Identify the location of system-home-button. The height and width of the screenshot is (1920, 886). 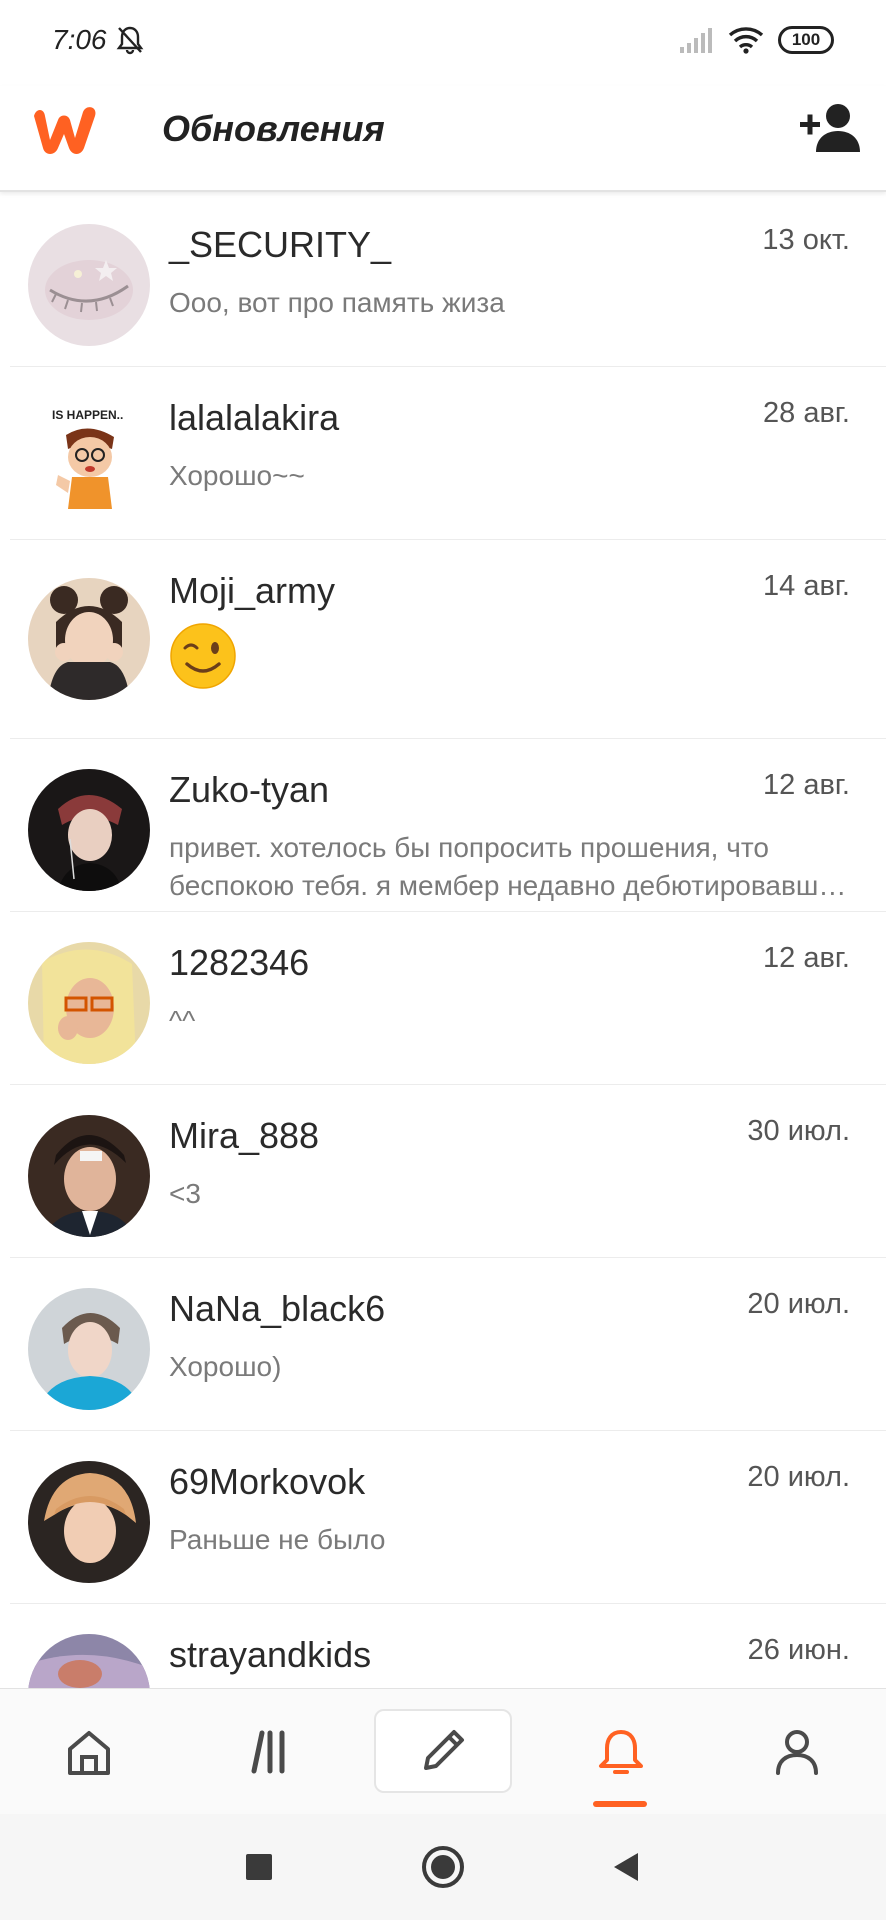
(443, 1867).